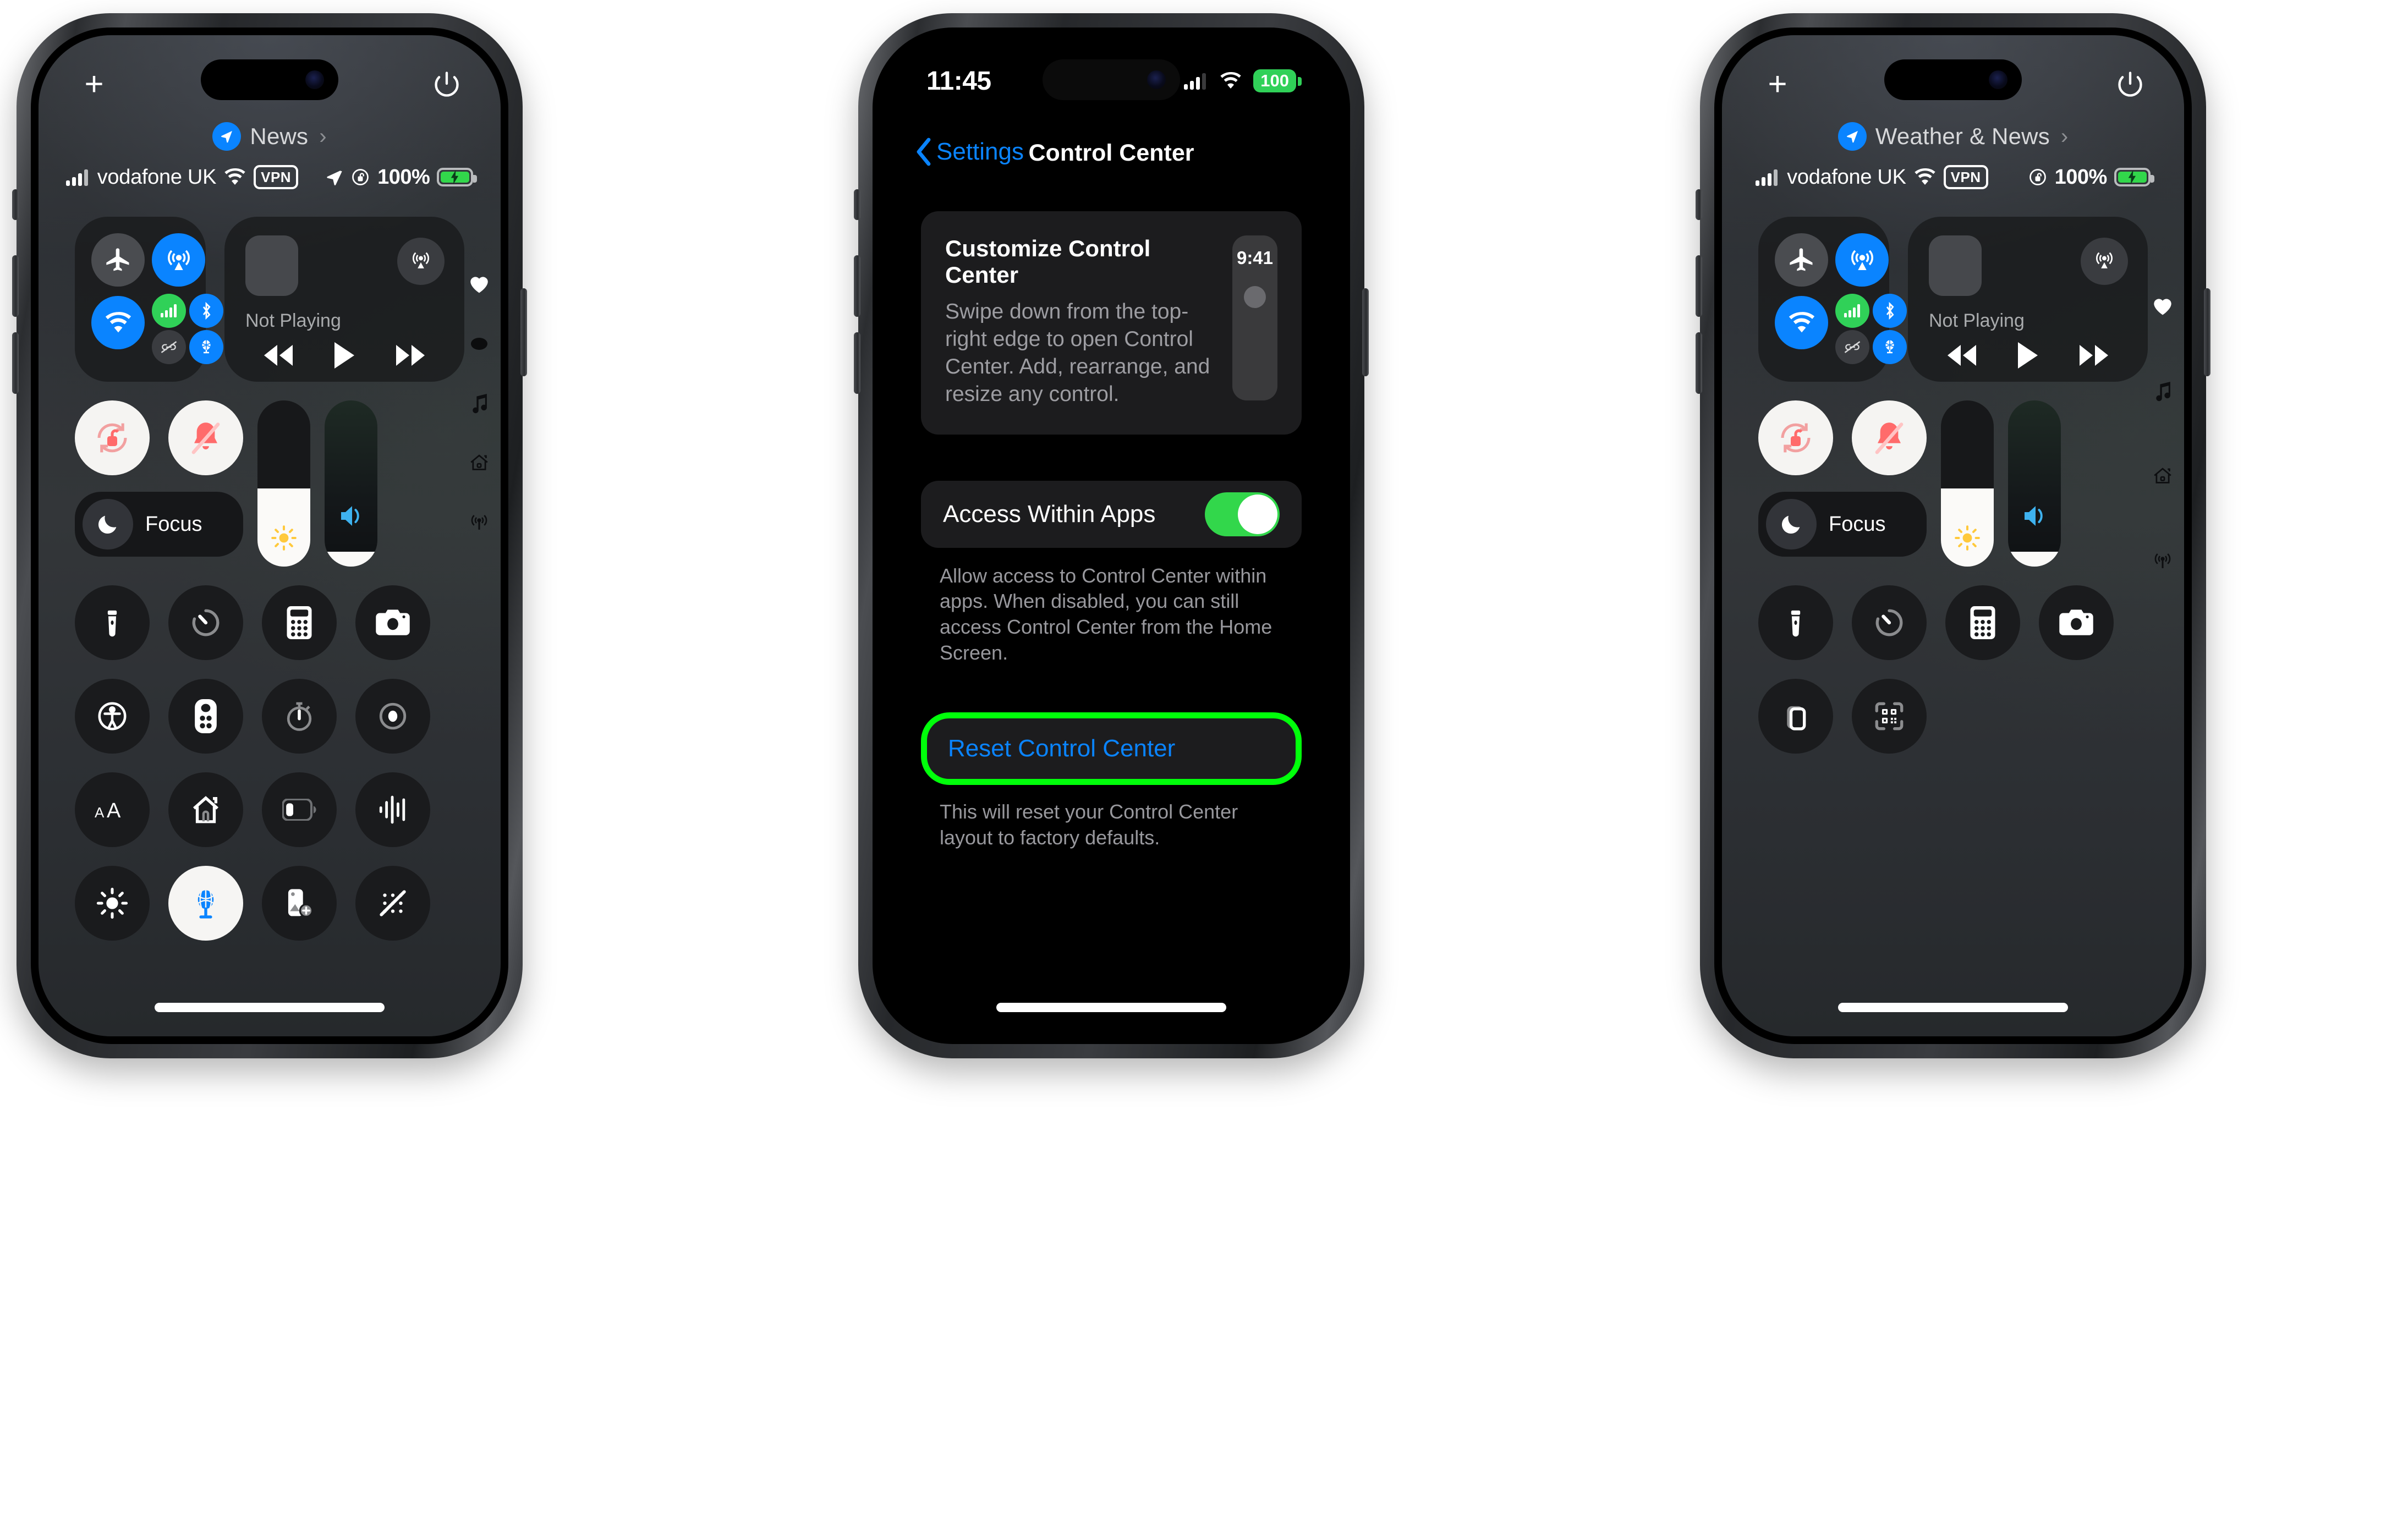  What do you see at coordinates (205, 716) in the screenshot?
I see `apple-tv-remote-button` at bounding box center [205, 716].